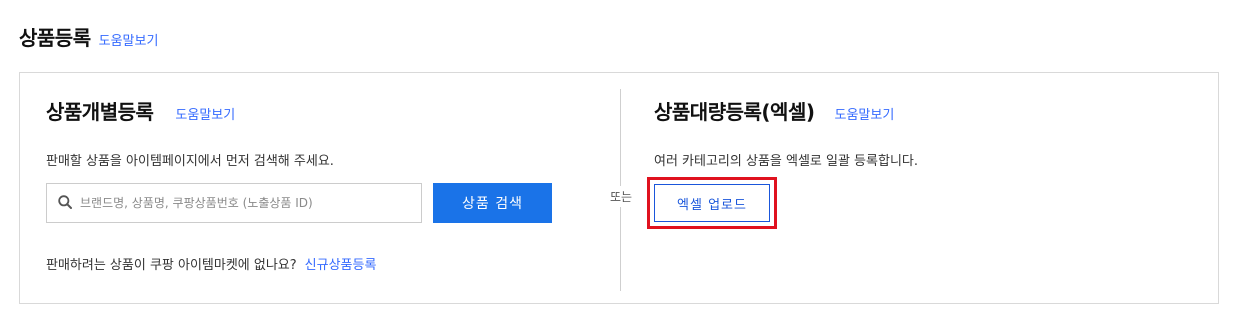 The width and height of the screenshot is (1234, 326). What do you see at coordinates (65, 203) in the screenshot?
I see `search-icon` at bounding box center [65, 203].